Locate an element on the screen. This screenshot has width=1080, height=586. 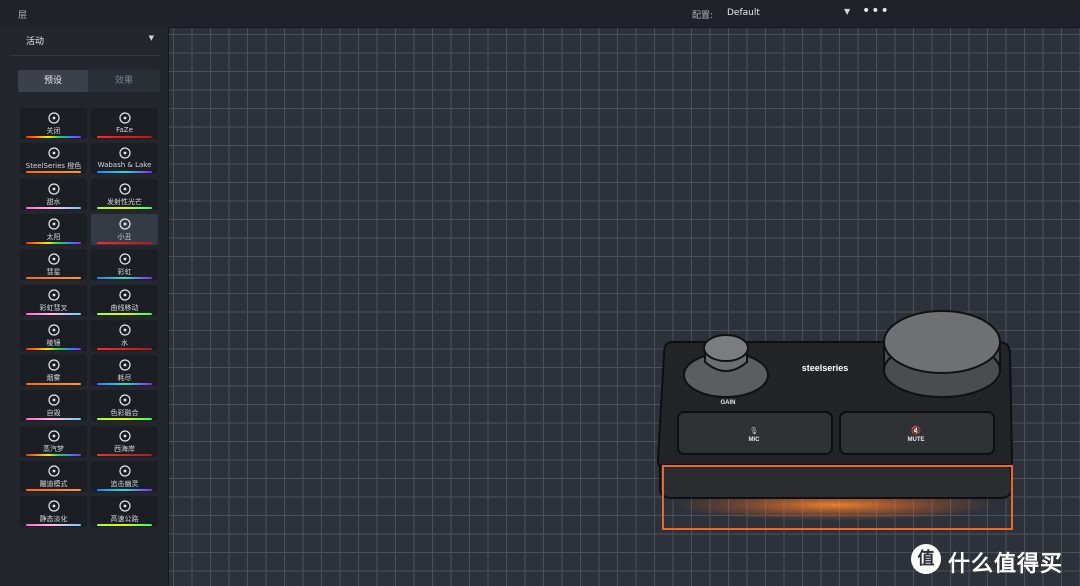
preset-tile: 蹦迪模式 is located at coordinates (53, 476).